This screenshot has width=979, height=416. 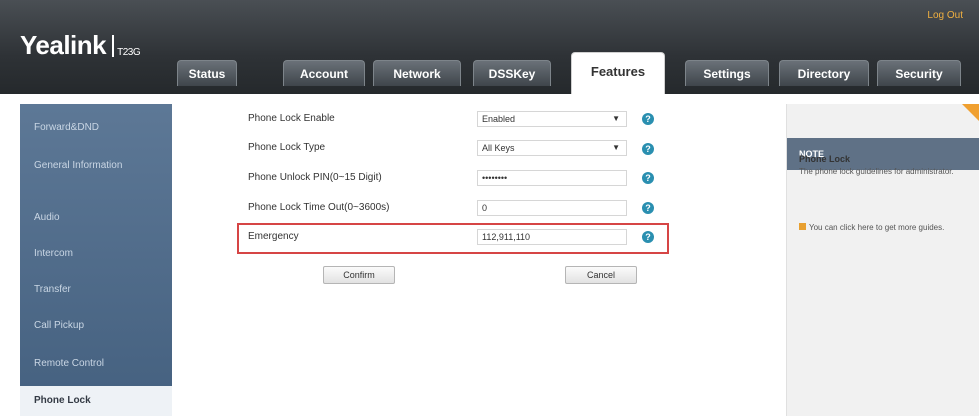 What do you see at coordinates (824, 73) in the screenshot?
I see `tab-directory: Directory` at bounding box center [824, 73].